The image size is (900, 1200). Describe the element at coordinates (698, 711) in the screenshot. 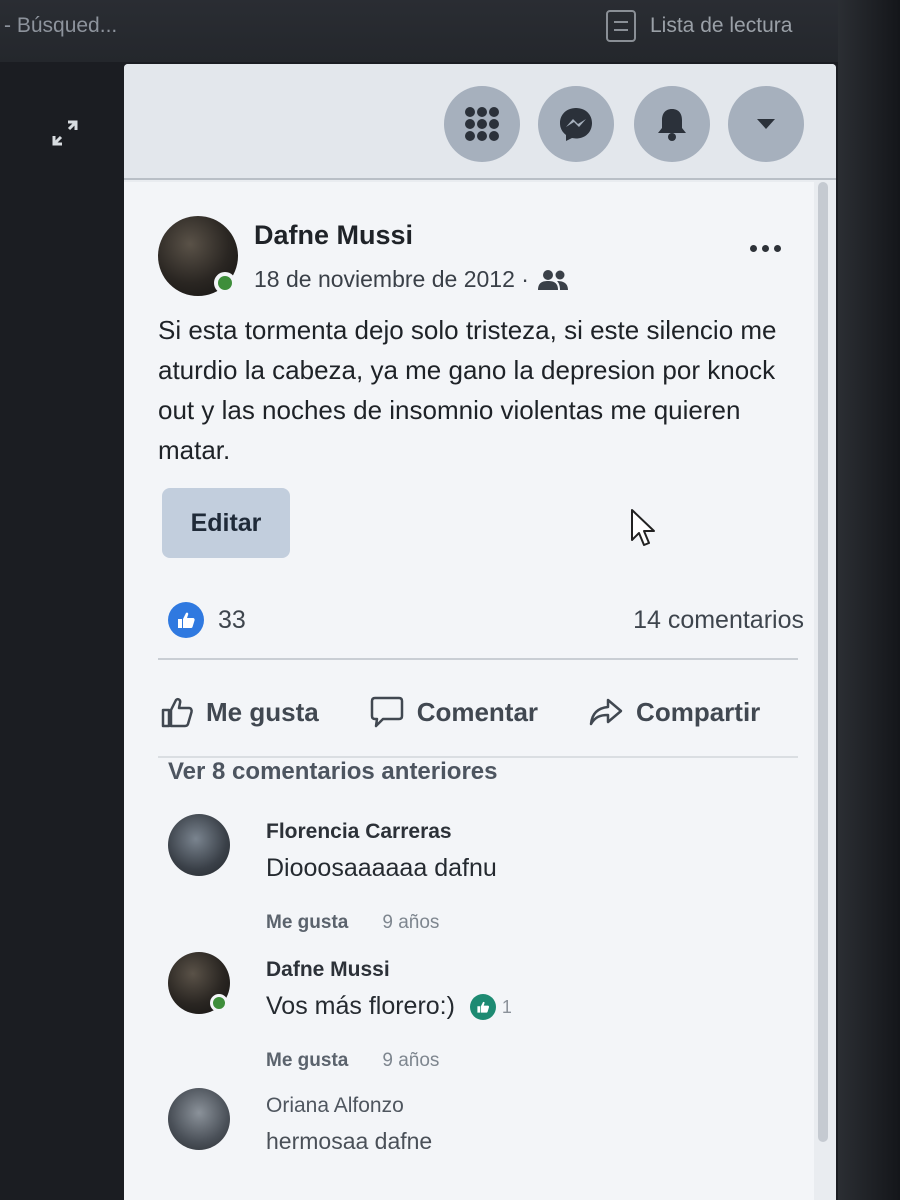

I see `share-label: Compartir` at that location.